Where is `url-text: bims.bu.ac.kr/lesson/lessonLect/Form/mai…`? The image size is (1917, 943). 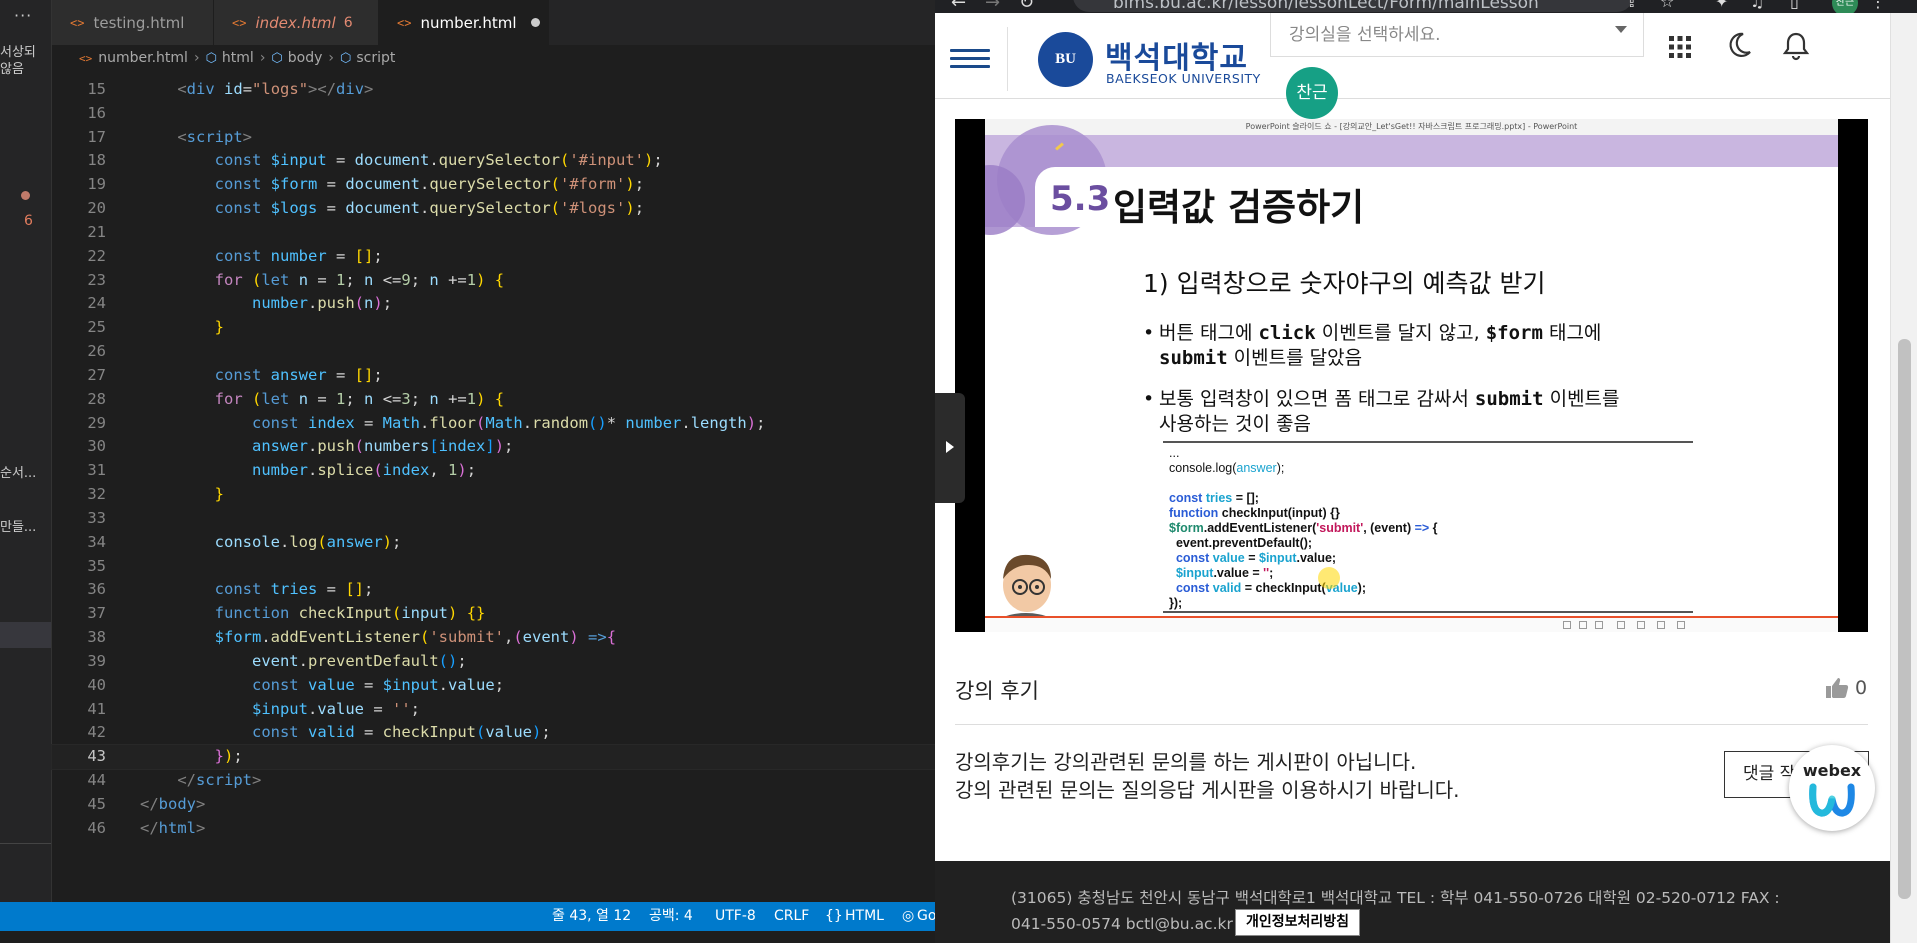
url-text: bims.bu.ac.kr/lesson/lessonLect/Form/mai… is located at coordinates (1326, 6).